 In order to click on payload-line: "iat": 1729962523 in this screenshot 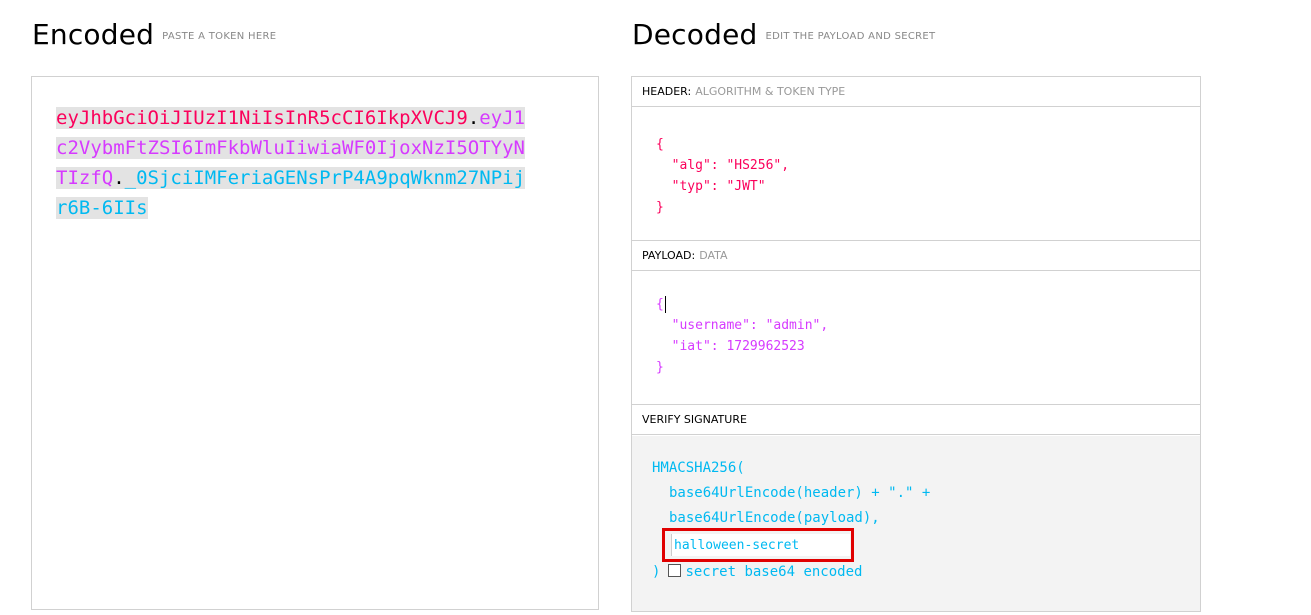, I will do `click(730, 346)`.